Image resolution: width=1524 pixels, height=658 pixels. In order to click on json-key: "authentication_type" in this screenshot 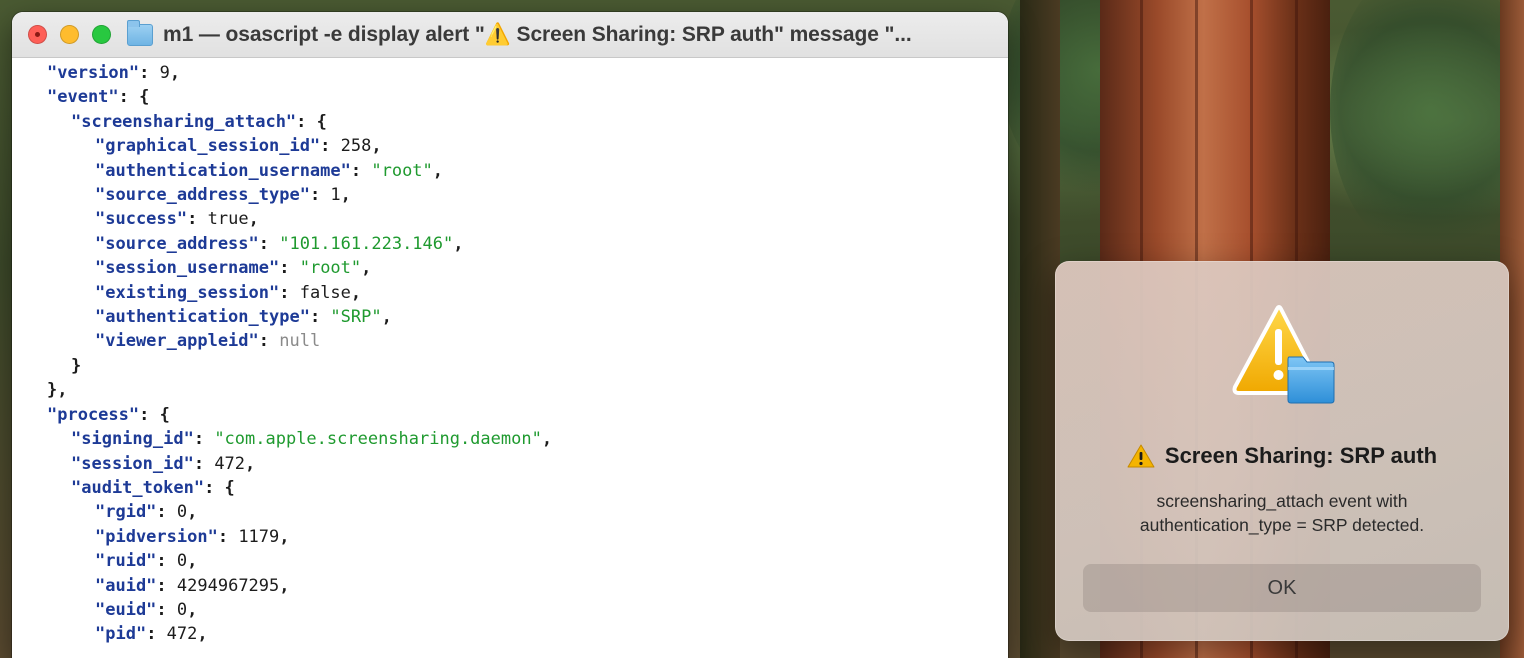, I will do `click(202, 317)`.